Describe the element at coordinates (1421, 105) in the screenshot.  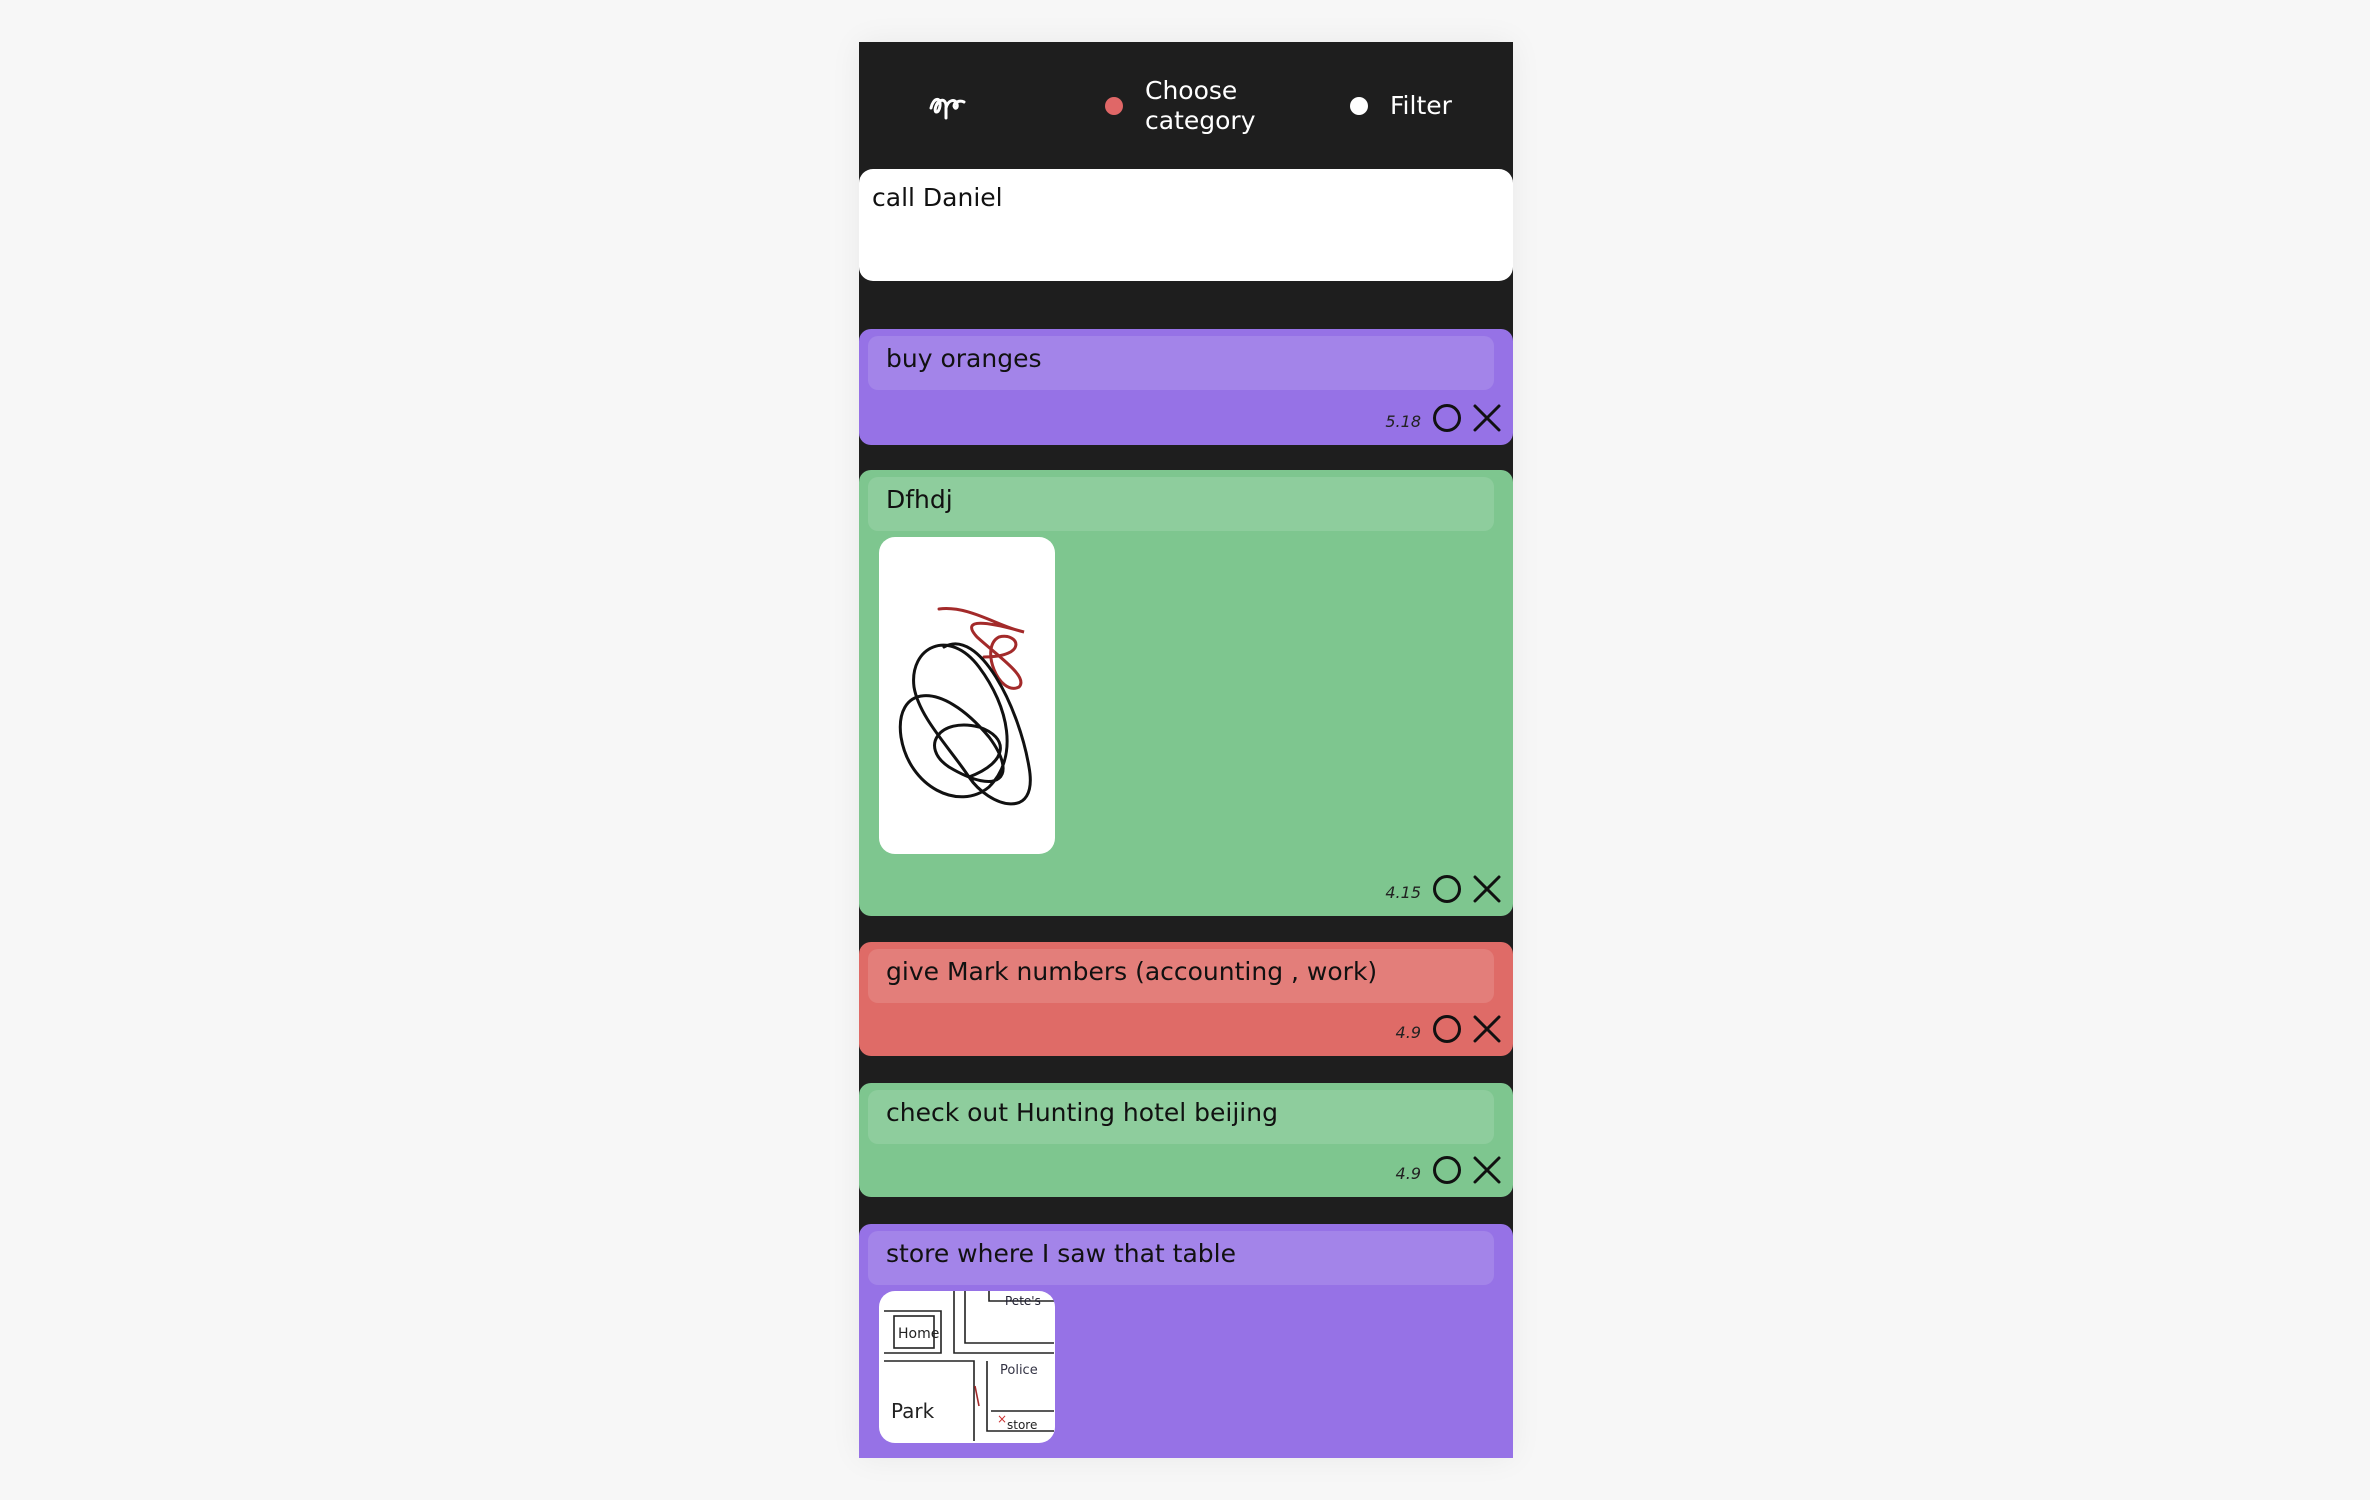
I see `filter-label: Filter` at that location.